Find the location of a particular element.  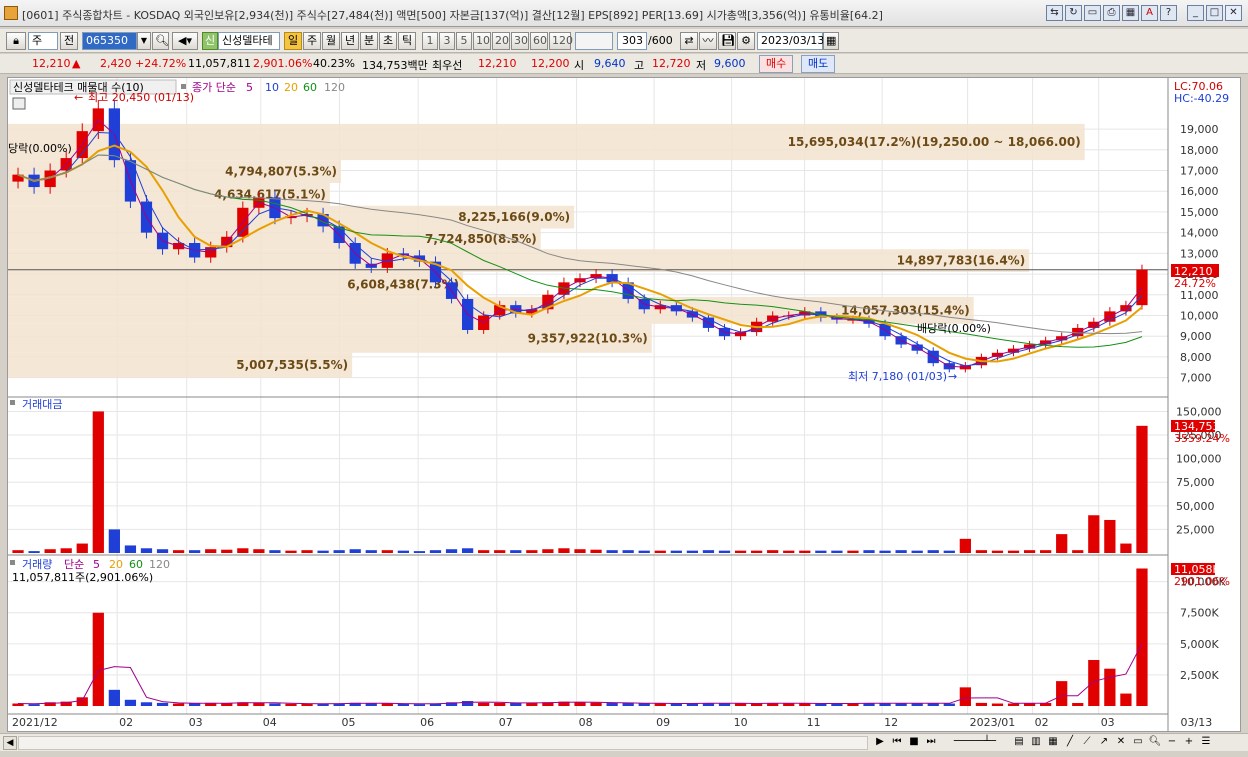

layout-icon-3: ▦ is located at coordinates (1053, 742).